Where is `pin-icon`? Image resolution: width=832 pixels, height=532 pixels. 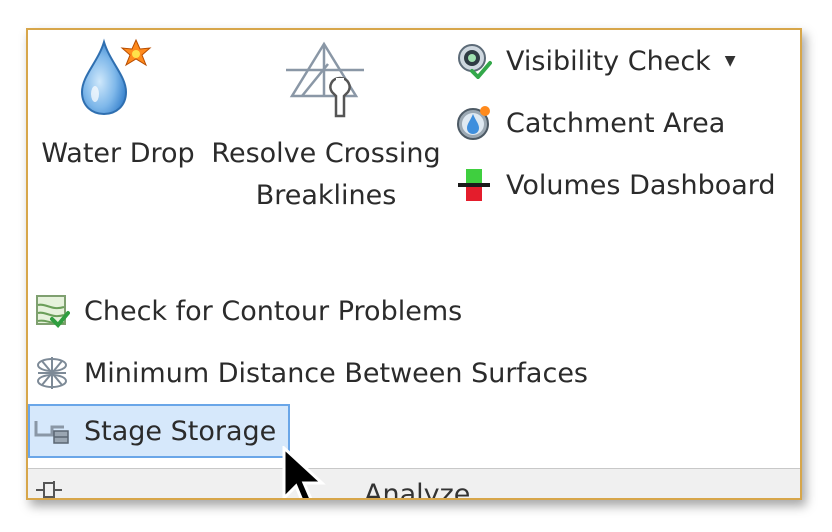
pin-icon is located at coordinates (49, 488).